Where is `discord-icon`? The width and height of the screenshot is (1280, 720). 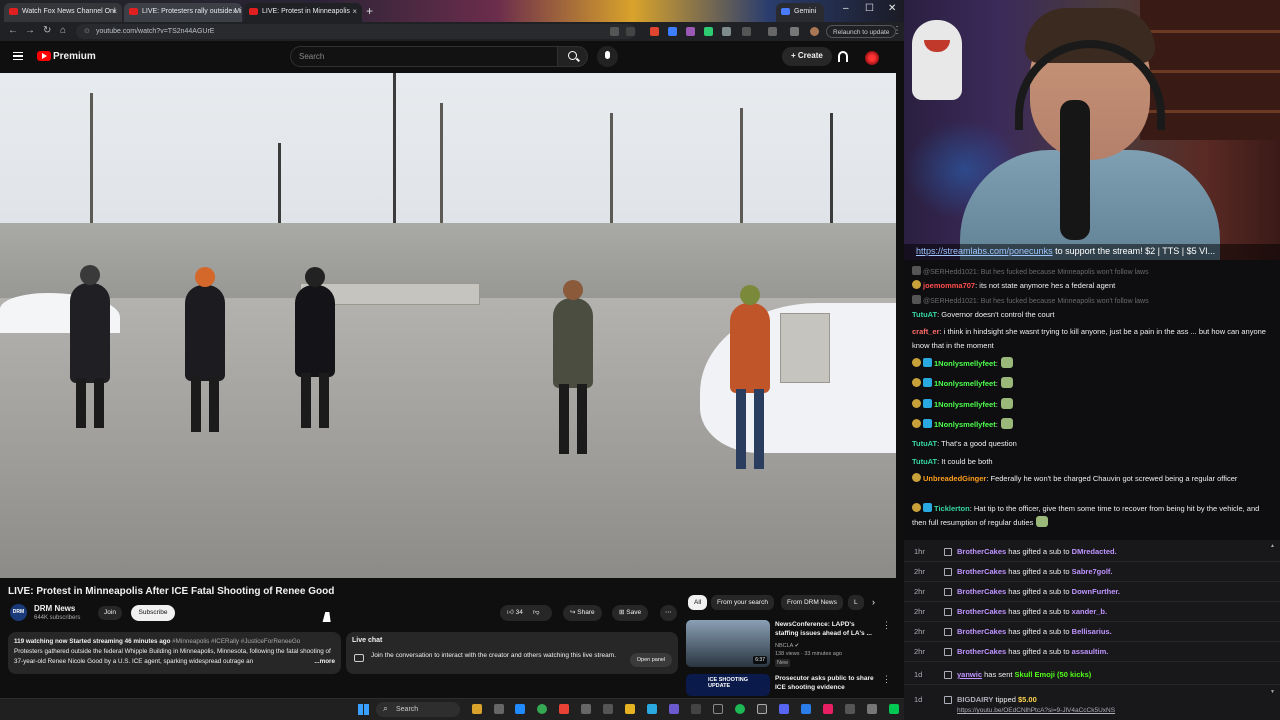 discord-icon is located at coordinates (784, 709).